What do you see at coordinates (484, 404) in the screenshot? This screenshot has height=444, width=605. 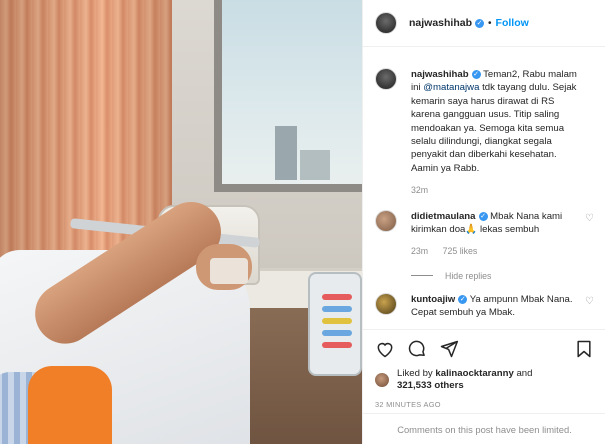 I see `post-timestamp: 32 MINUTES AGO` at bounding box center [484, 404].